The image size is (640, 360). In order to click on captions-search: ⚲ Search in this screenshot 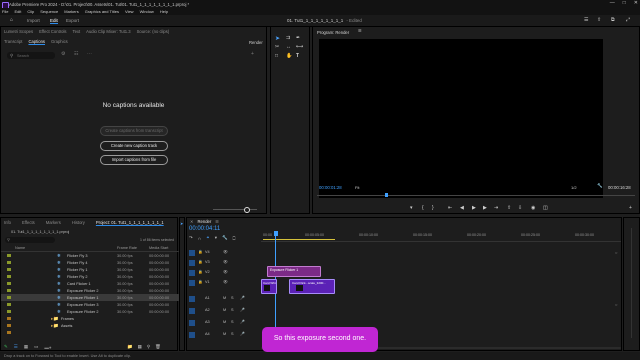, I will do `click(31, 55)`.